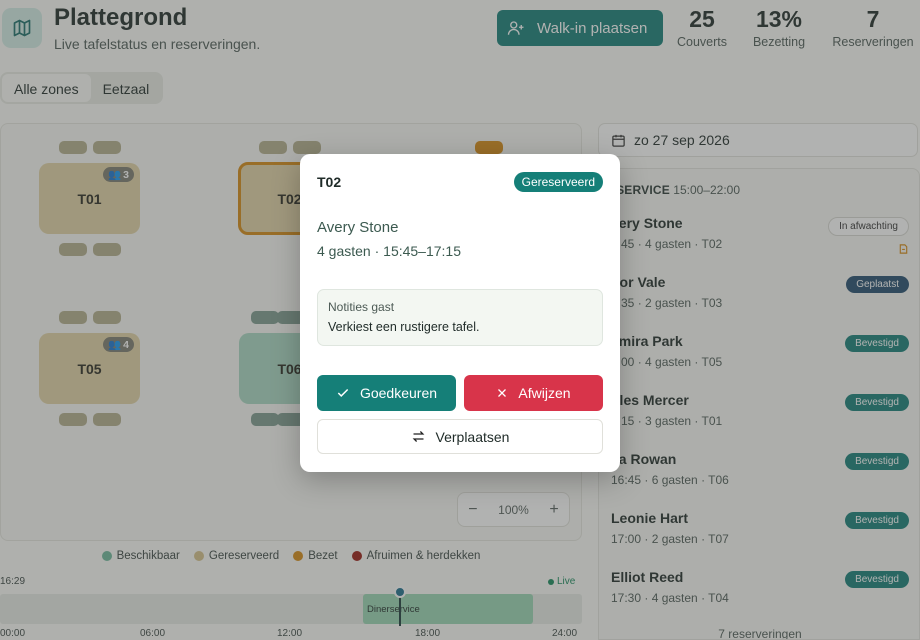 This screenshot has height=640, width=920. I want to click on close-icon, so click(502, 393).